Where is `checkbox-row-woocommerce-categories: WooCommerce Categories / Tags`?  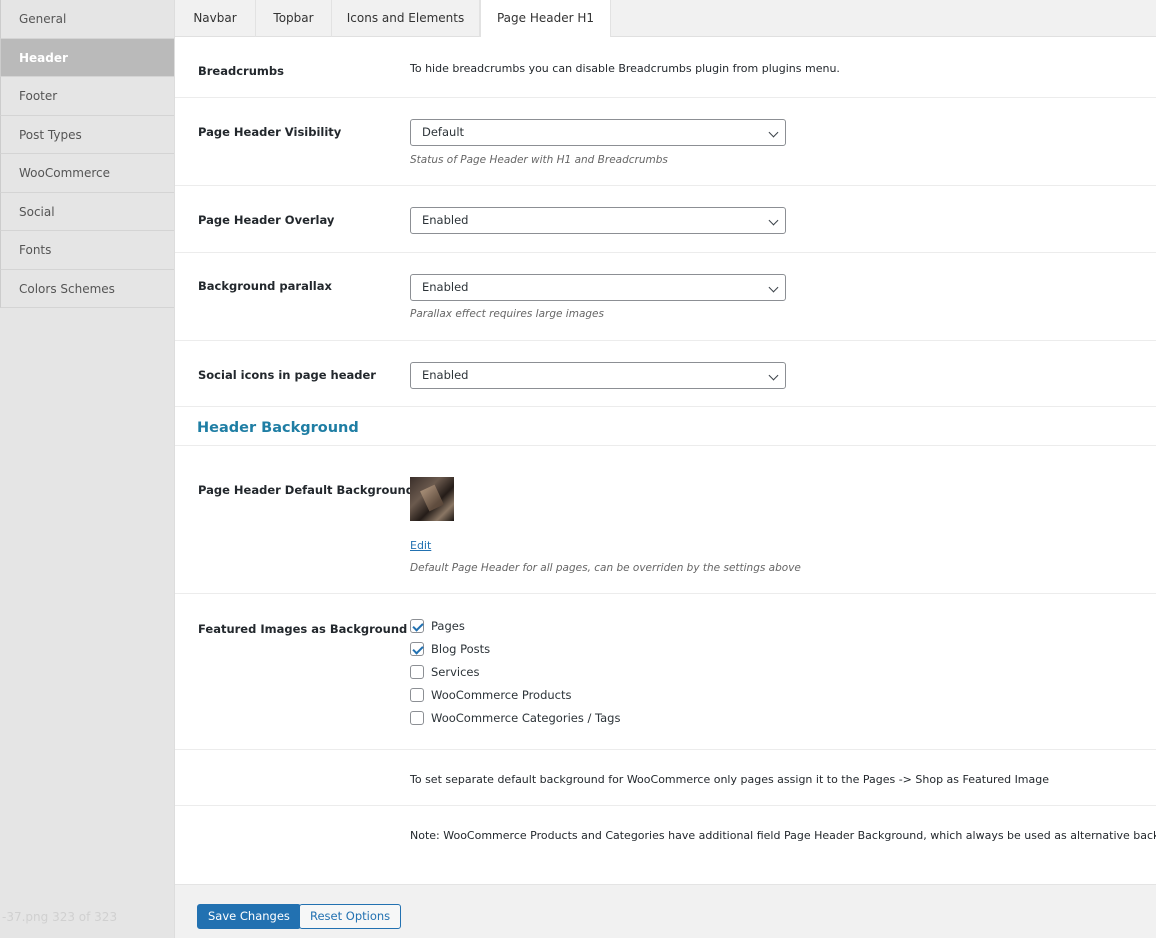
checkbox-row-woocommerce-categories: WooCommerce Categories / Tags is located at coordinates (515, 718).